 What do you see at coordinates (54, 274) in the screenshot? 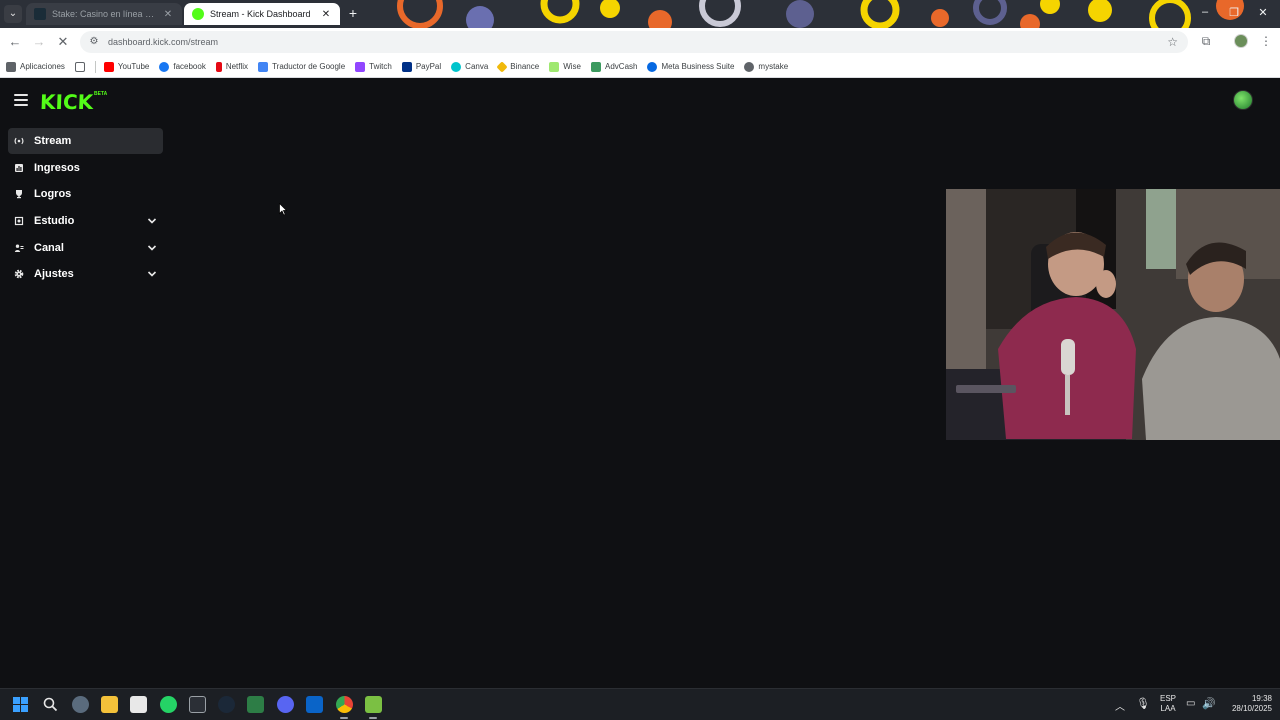
I see `sidebar-item-label: Ajustes` at bounding box center [54, 274].